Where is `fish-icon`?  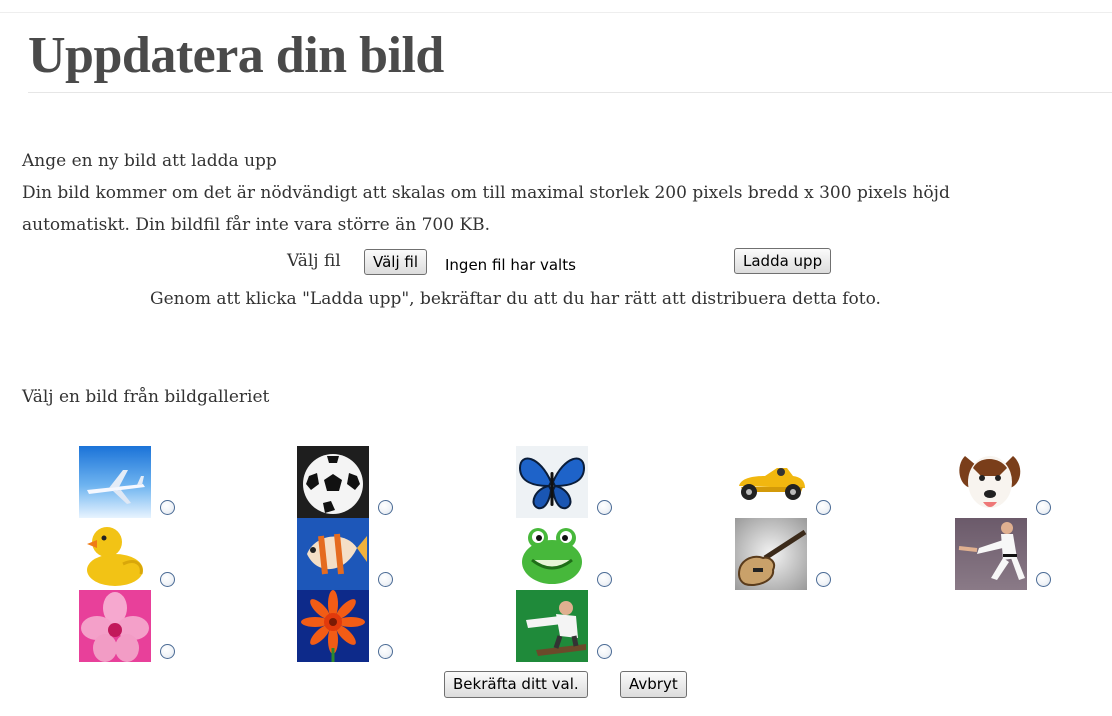 fish-icon is located at coordinates (333, 554).